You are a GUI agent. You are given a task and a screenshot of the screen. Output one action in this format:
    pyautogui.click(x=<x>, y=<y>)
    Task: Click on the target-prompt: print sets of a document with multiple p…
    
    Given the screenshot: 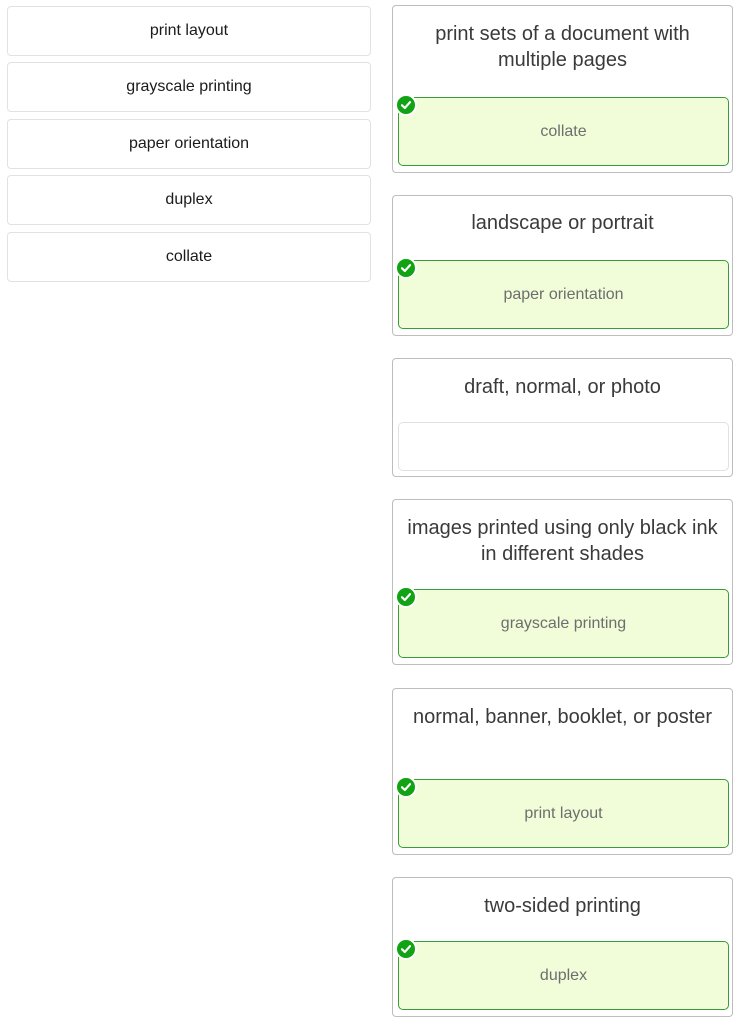 What is the action you would take?
    pyautogui.click(x=562, y=47)
    